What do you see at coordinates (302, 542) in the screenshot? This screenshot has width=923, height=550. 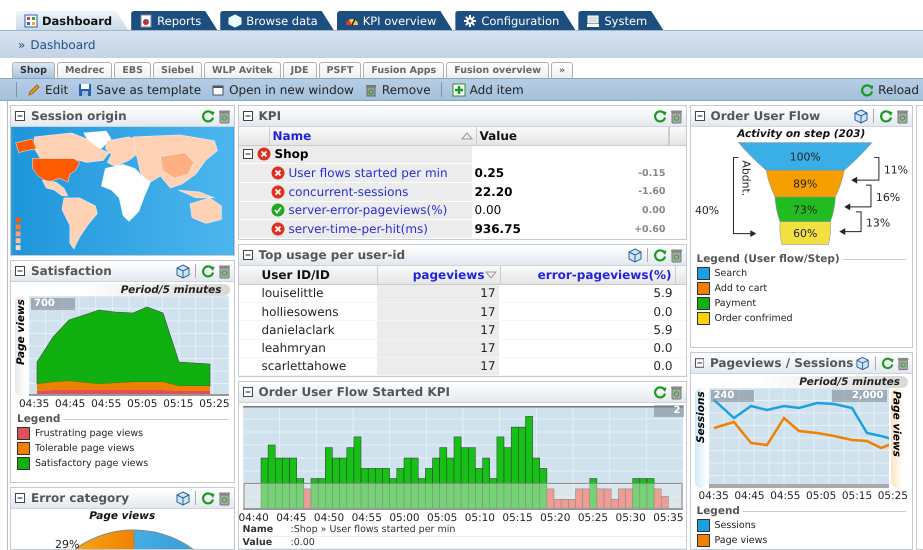 I see `detail-value: :0.00` at bounding box center [302, 542].